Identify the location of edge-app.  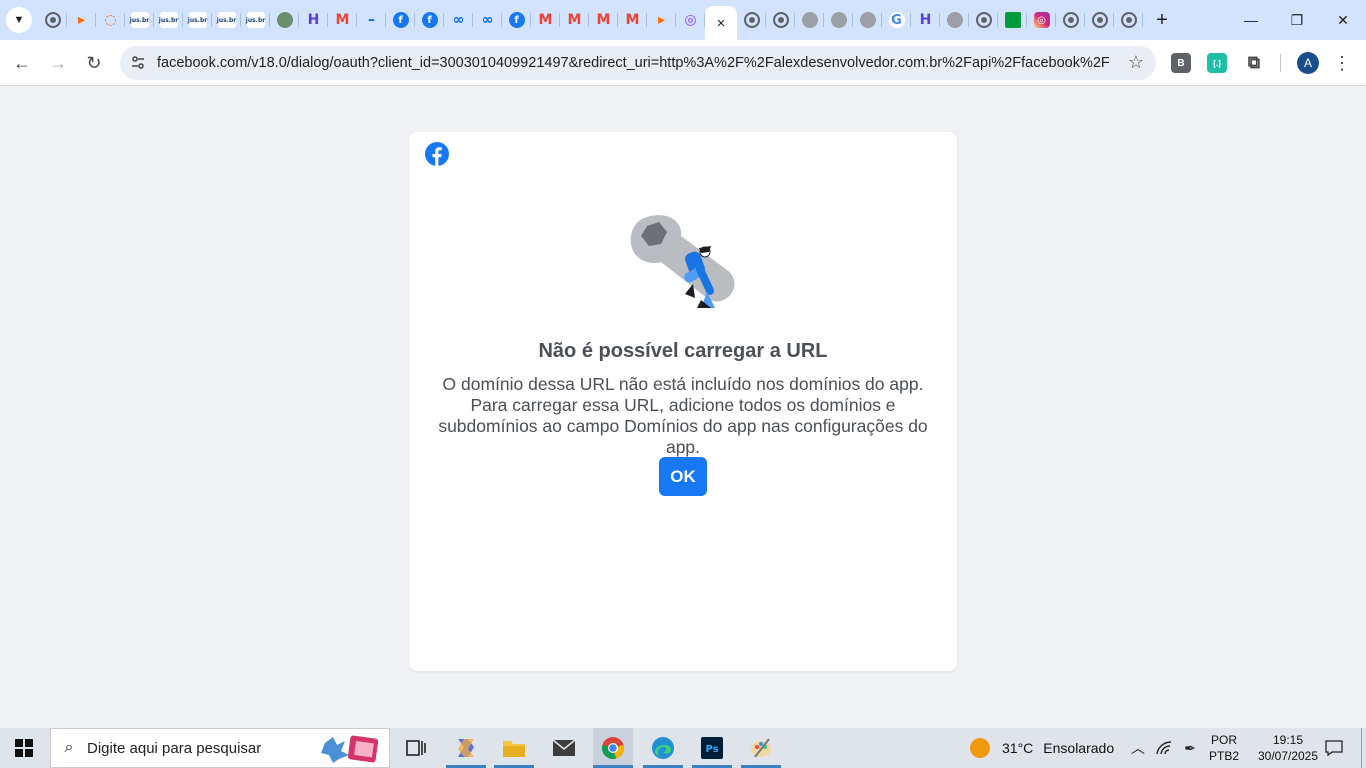
(663, 748).